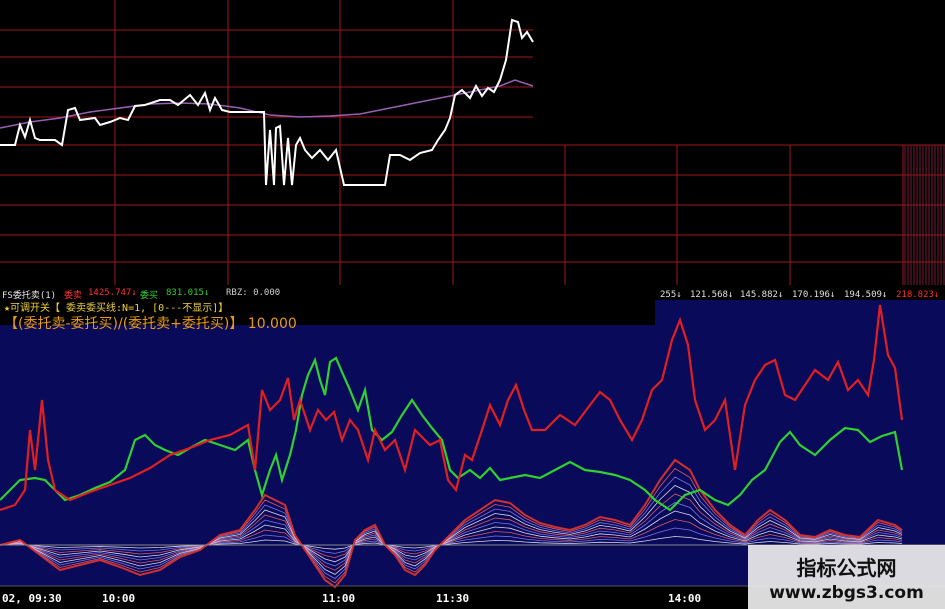 The width and height of the screenshot is (945, 609). I want to click on formula-line: 【(委托卖-委托买)/(委托卖+委托买)】 10.000, so click(150, 324).